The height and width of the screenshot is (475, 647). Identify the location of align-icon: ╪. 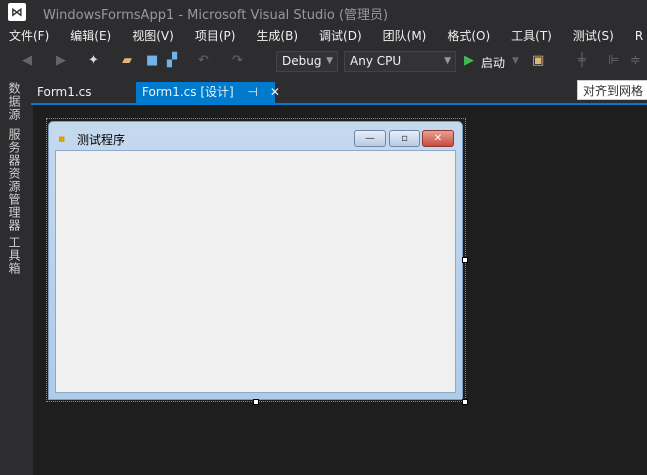
(582, 60).